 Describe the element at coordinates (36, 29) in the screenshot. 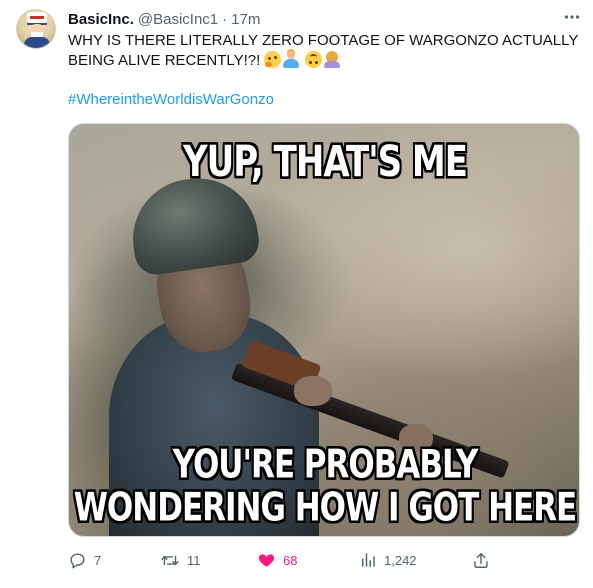

I see `avatar` at that location.